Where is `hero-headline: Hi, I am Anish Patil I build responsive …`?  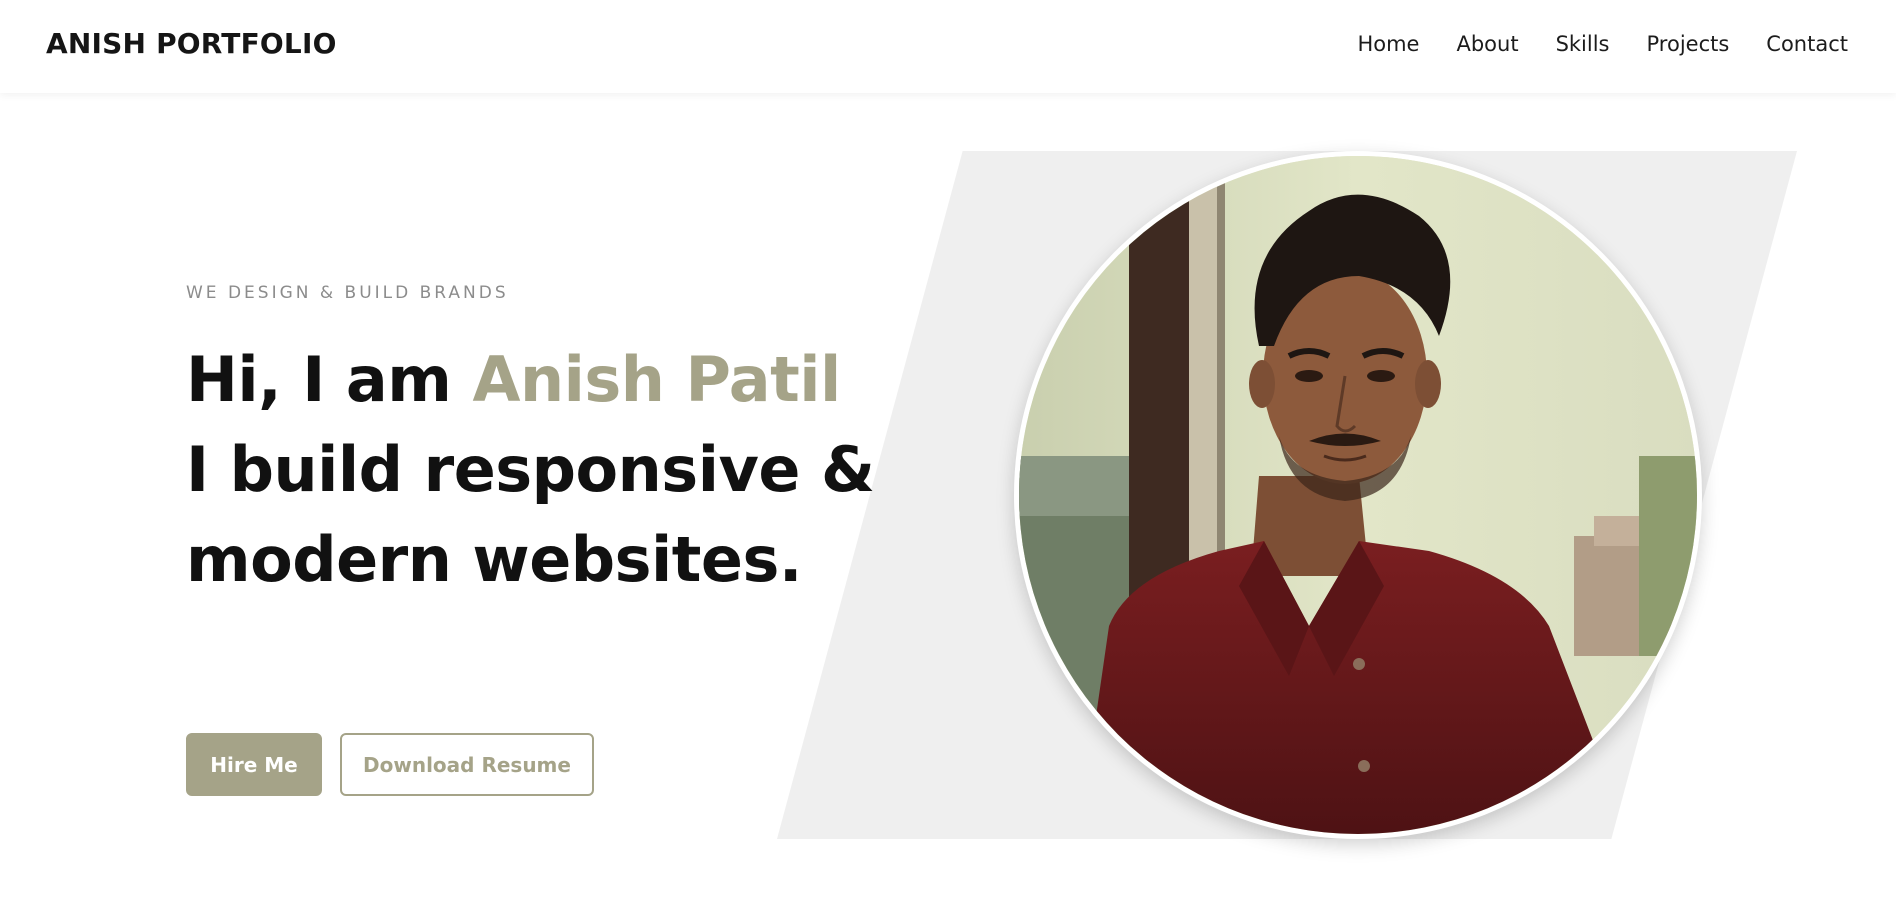 hero-headline: Hi, I am Anish Patil I build responsive … is located at coordinates (530, 470).